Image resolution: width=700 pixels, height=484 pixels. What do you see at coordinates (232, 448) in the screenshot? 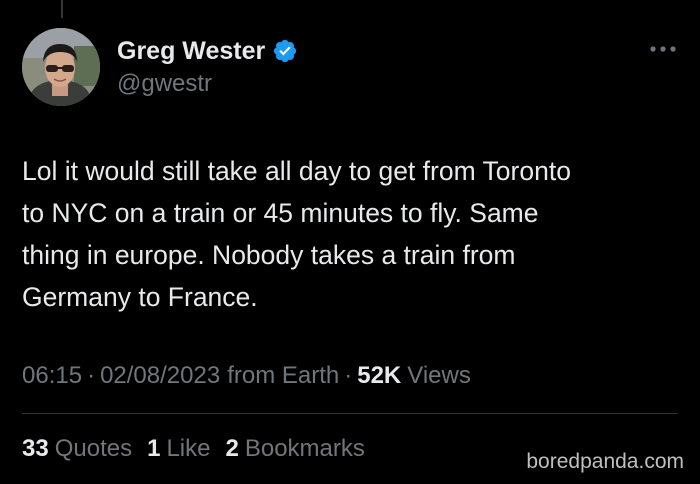
I see `bookmarks-count: 2` at bounding box center [232, 448].